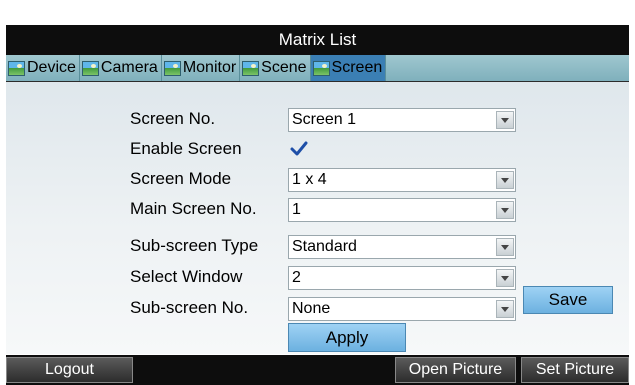 The height and width of the screenshot is (385, 635). I want to click on screen-mode-select: 1 x 4, so click(402, 180).